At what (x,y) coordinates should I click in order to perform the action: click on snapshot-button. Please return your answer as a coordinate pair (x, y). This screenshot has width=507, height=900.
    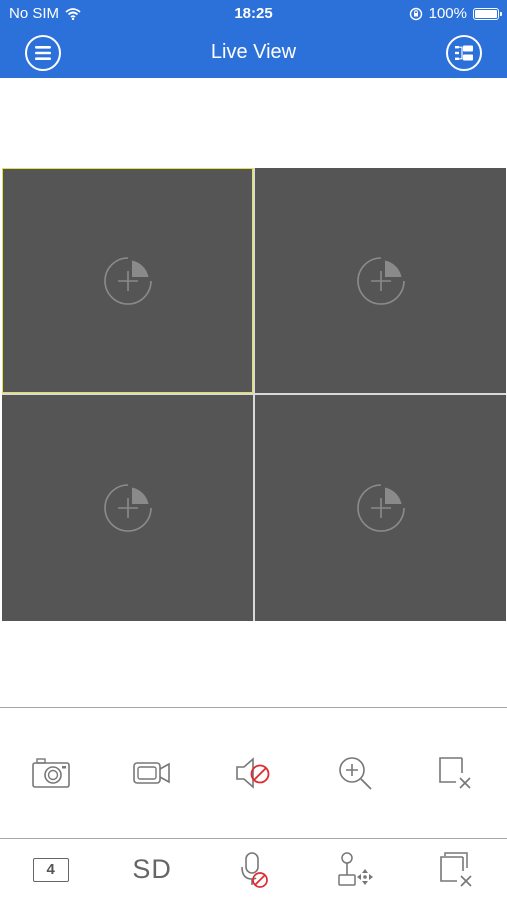
    Looking at the image, I should click on (50, 773).